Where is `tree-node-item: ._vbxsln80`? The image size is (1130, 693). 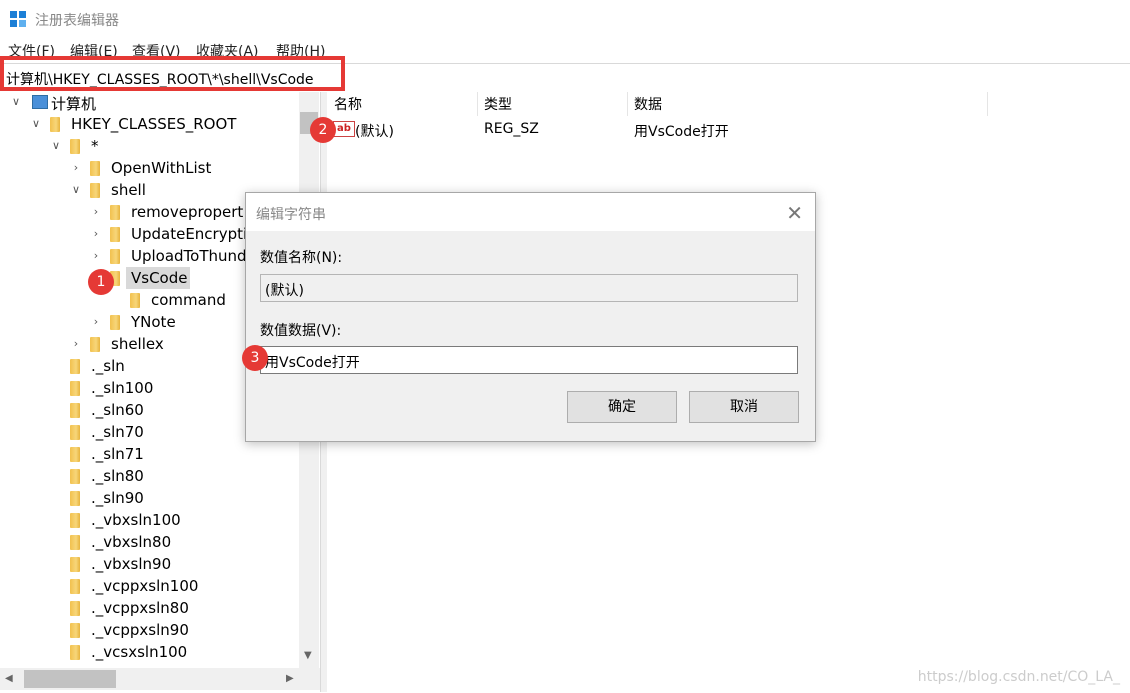
tree-node-item: ._vbxsln80 is located at coordinates (150, 543).